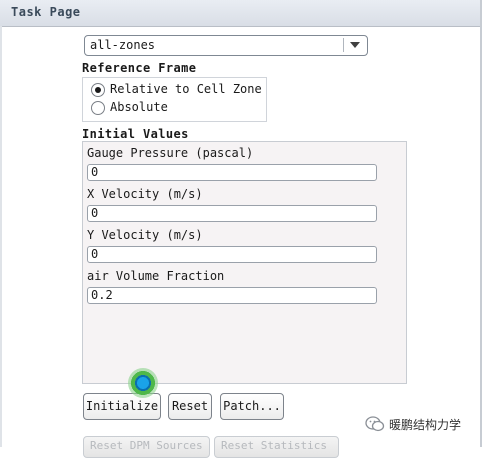 The image size is (482, 458). Describe the element at coordinates (425, 425) in the screenshot. I see `watermark-text: 暖鹏结构力学` at that location.